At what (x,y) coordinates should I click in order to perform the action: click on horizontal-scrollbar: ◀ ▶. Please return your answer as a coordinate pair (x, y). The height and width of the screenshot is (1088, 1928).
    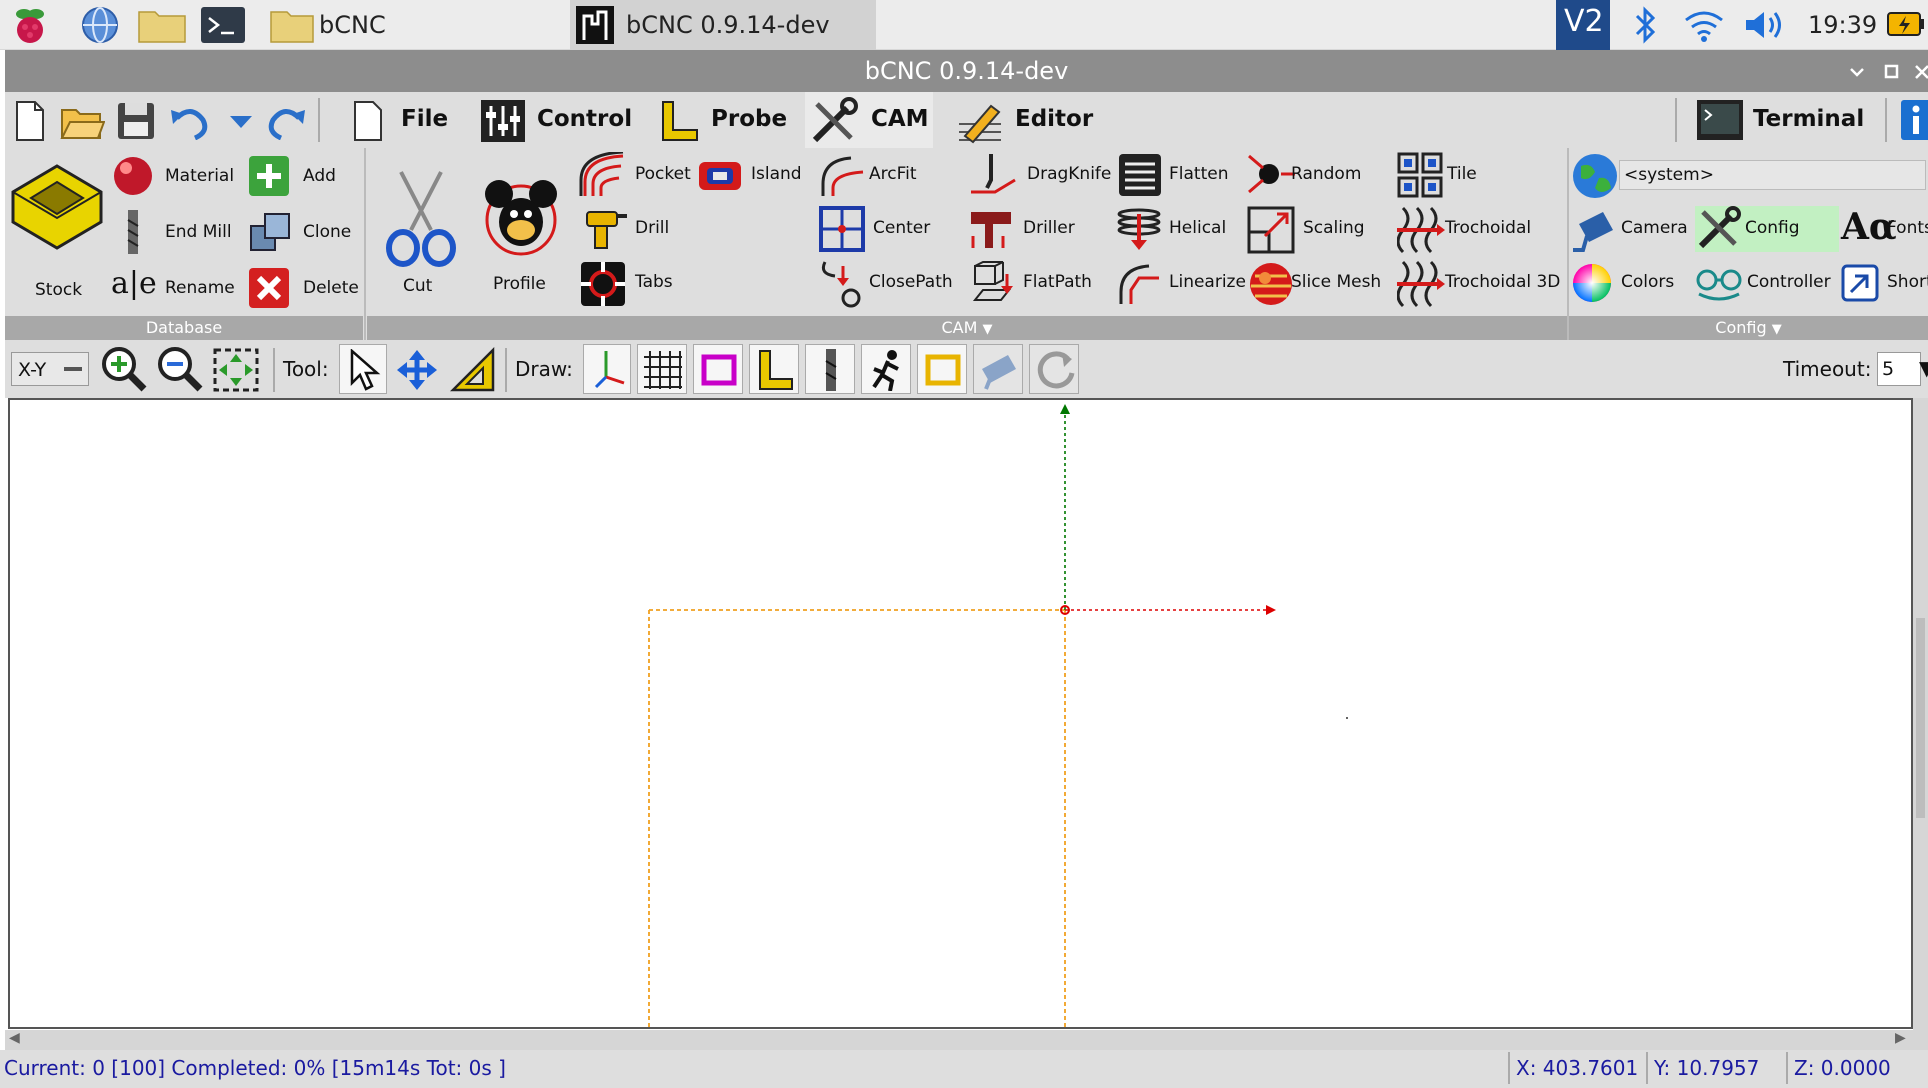
    Looking at the image, I should click on (966, 1040).